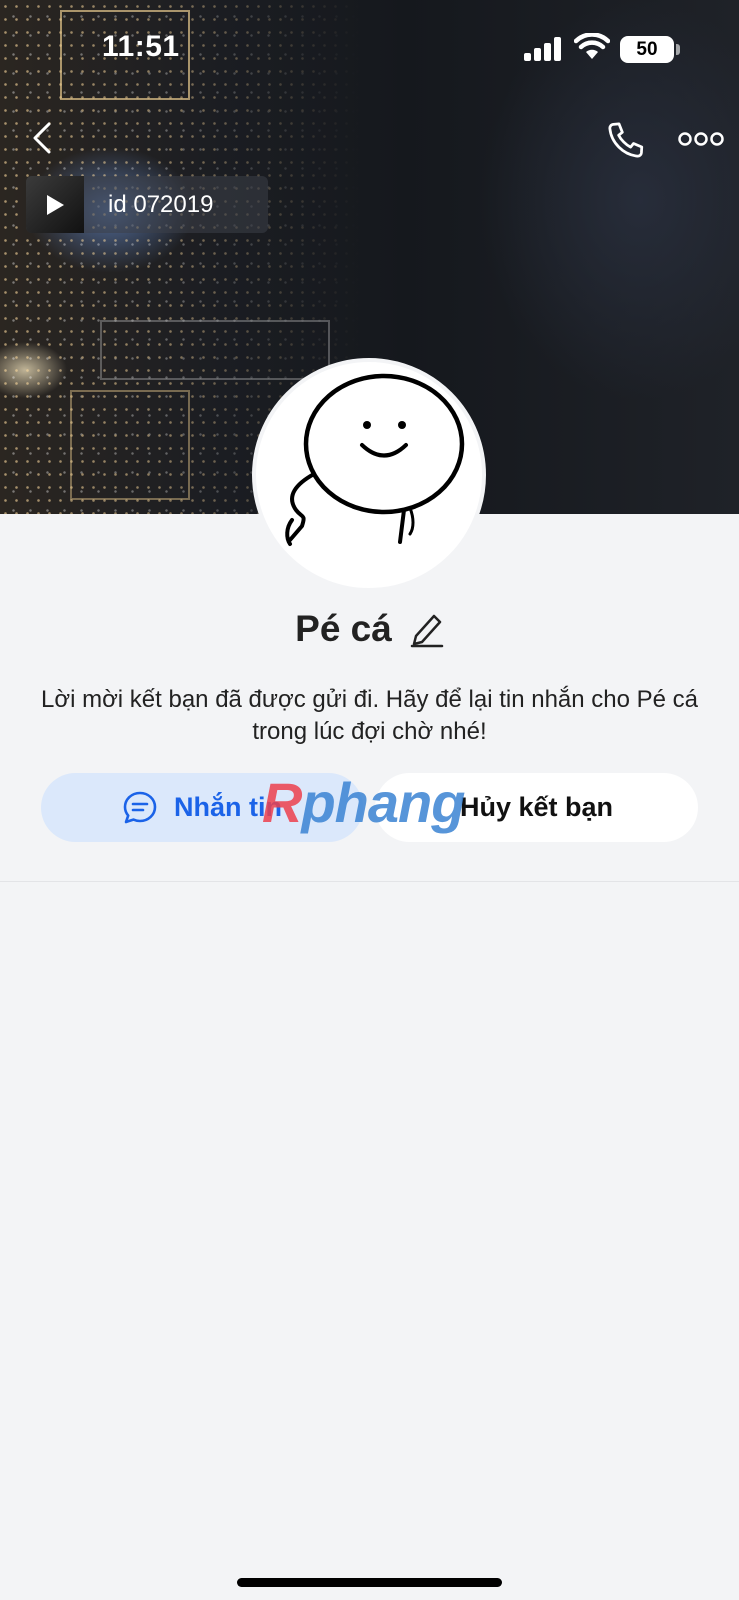 The width and height of the screenshot is (739, 1600). I want to click on home-indicator, so click(369, 1582).